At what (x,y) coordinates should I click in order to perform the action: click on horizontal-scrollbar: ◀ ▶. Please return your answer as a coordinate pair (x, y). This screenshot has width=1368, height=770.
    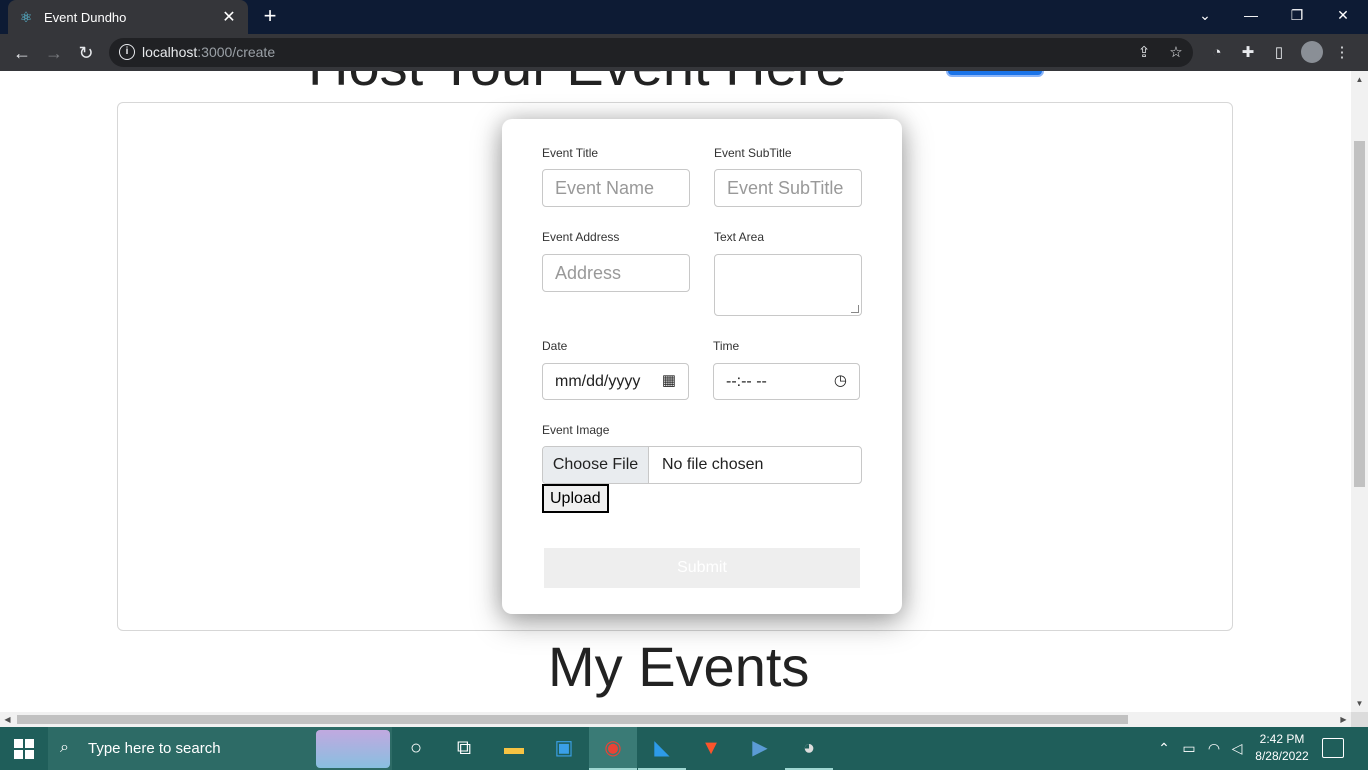
    Looking at the image, I should click on (675, 719).